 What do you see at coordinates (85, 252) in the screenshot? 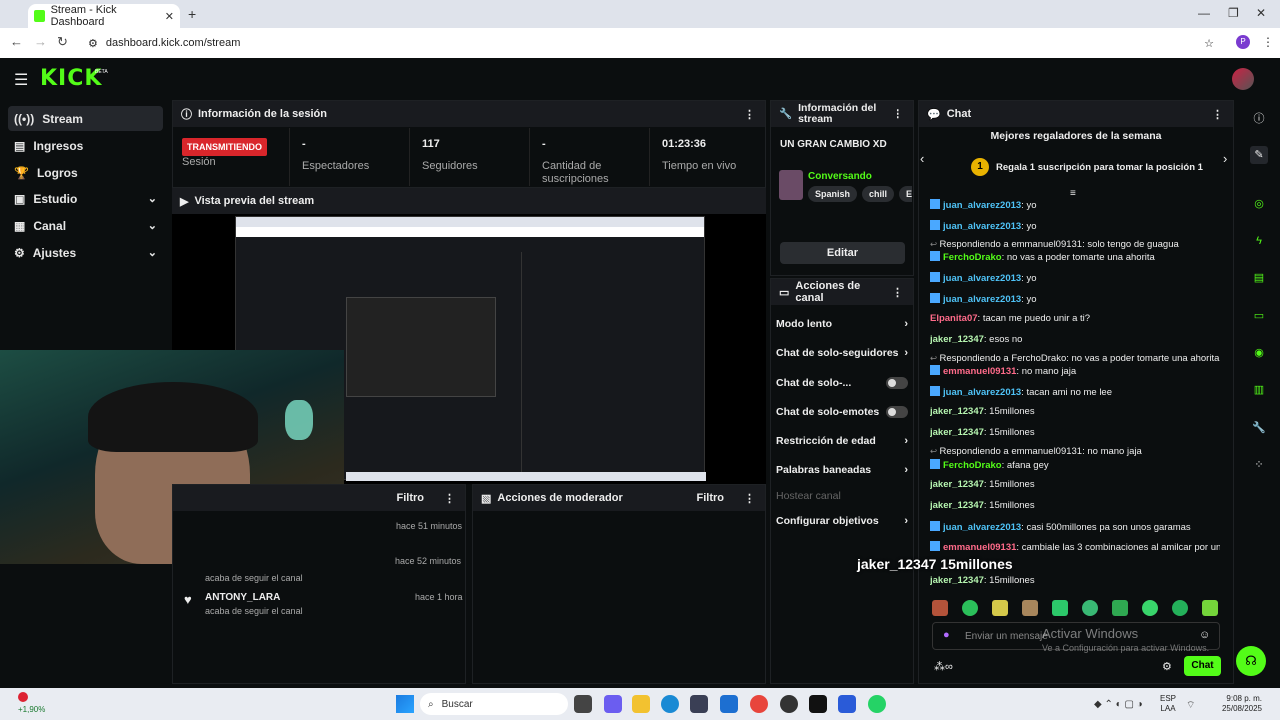
I see `sidebar-item-ajustes: ⚙ Ajustes ⌄` at bounding box center [85, 252].